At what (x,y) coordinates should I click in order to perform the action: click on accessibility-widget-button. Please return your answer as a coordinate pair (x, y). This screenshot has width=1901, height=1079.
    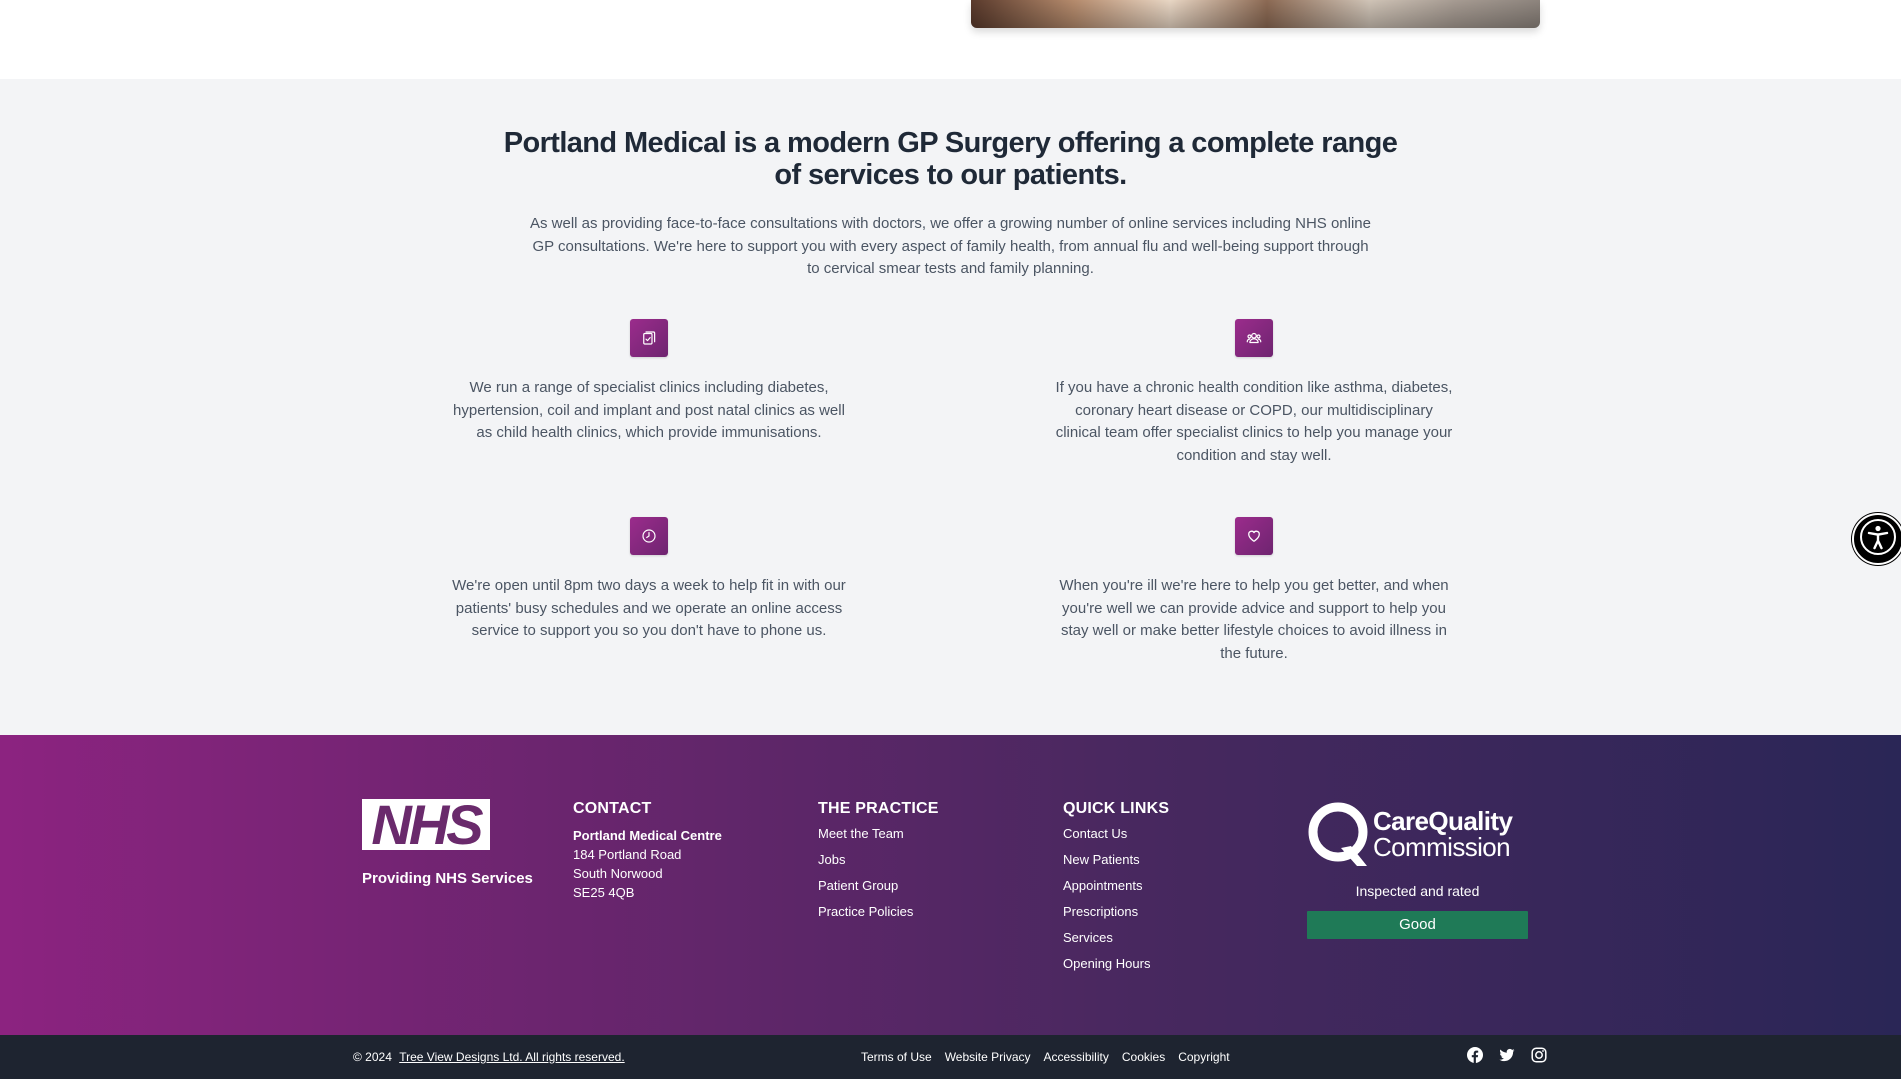
    Looking at the image, I should click on (1876, 539).